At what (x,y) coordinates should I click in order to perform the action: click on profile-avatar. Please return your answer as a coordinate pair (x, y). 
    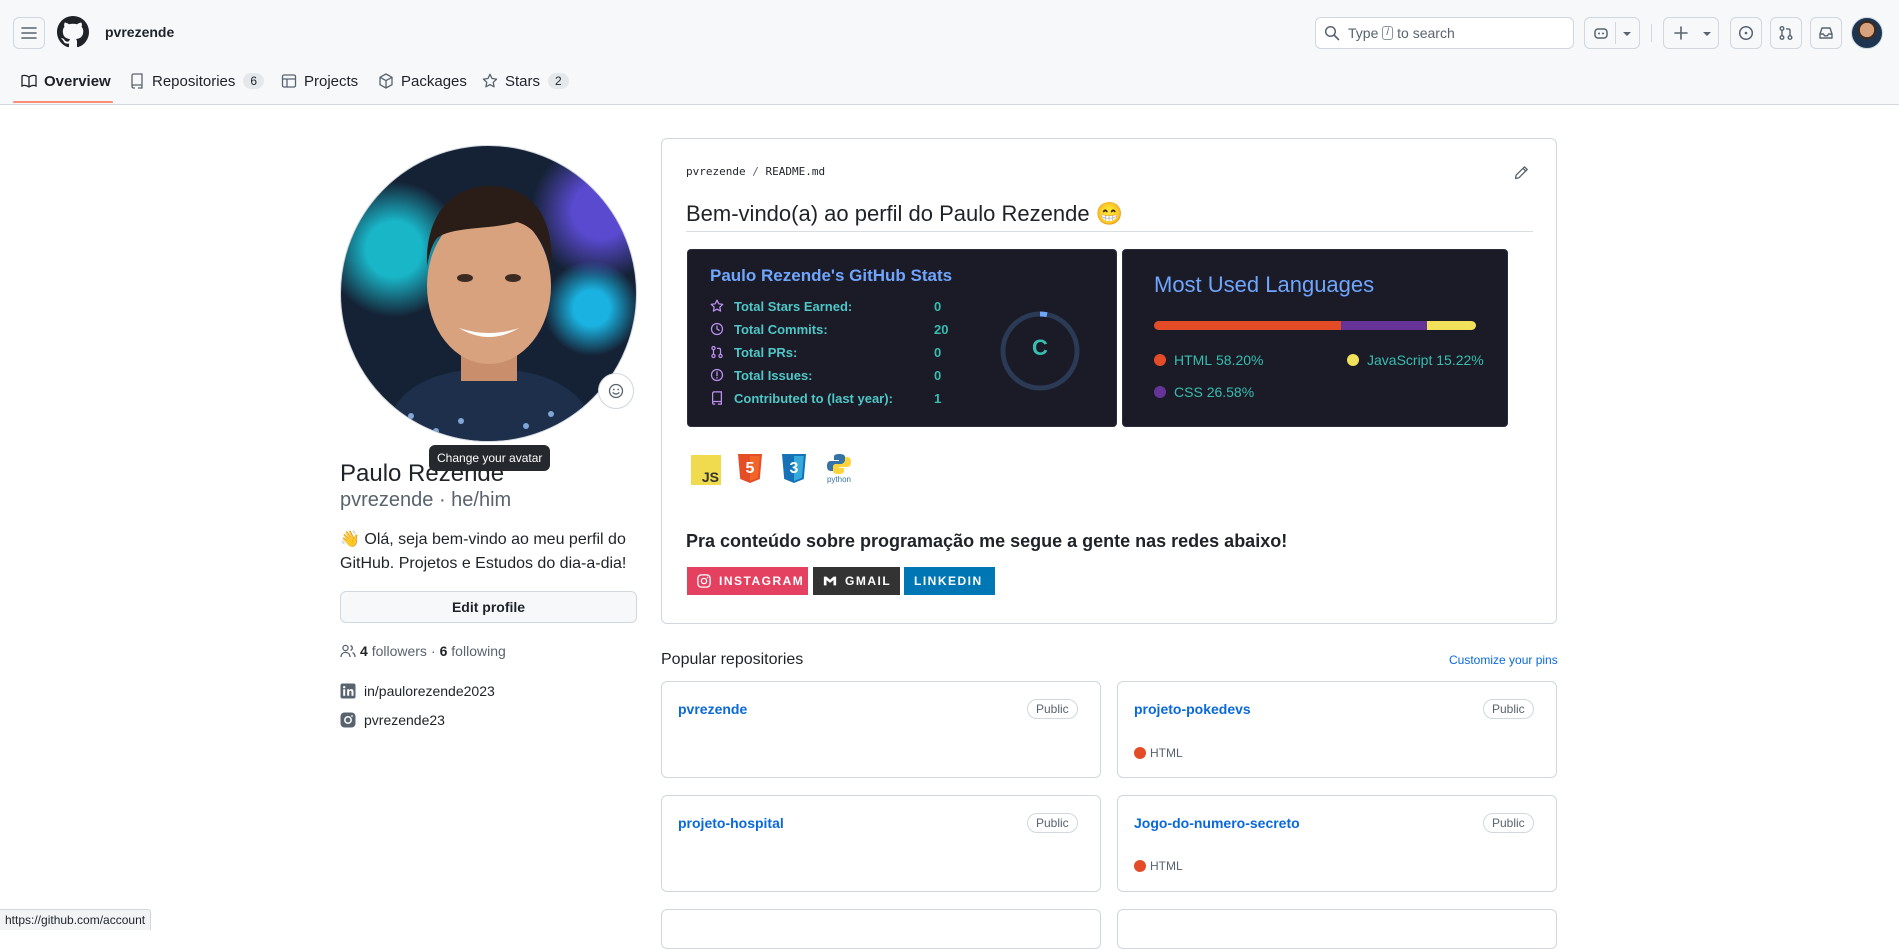
    Looking at the image, I should click on (488, 293).